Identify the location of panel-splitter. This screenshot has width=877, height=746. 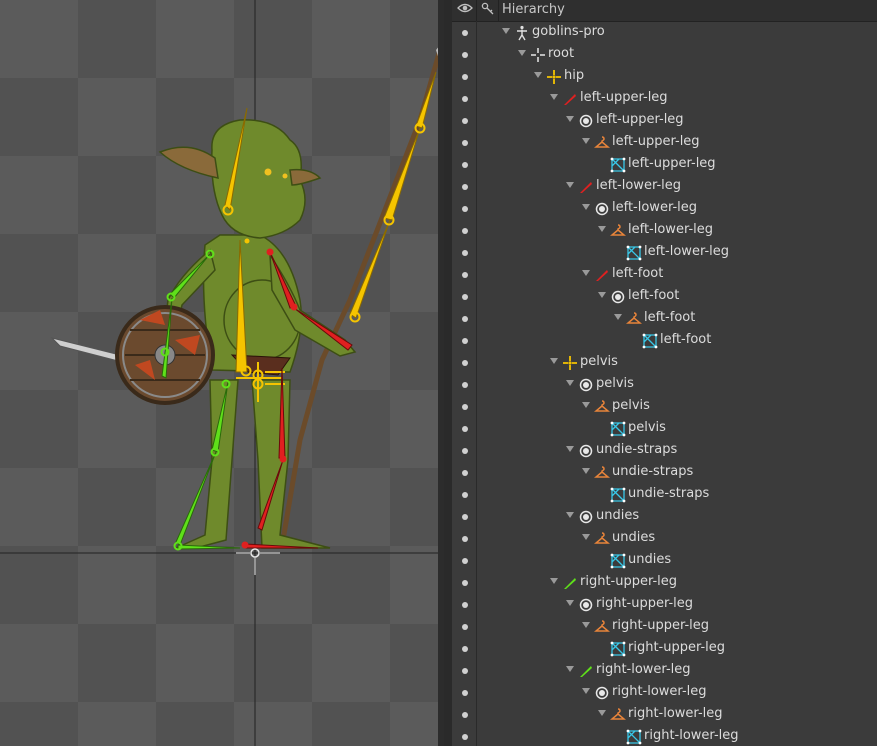
(448, 373).